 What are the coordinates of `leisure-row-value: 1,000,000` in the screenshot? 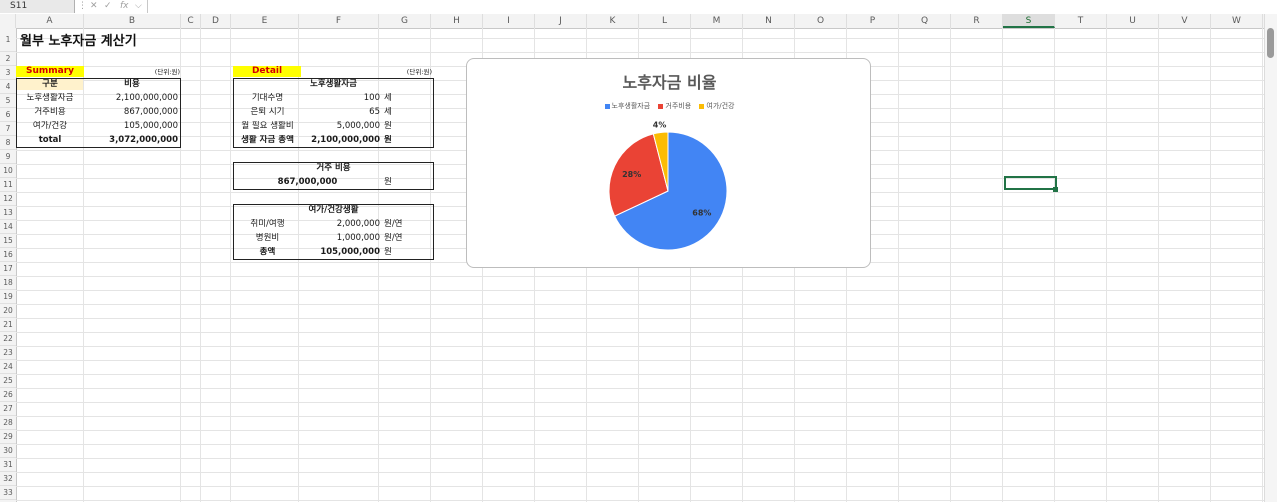 It's located at (358, 238).